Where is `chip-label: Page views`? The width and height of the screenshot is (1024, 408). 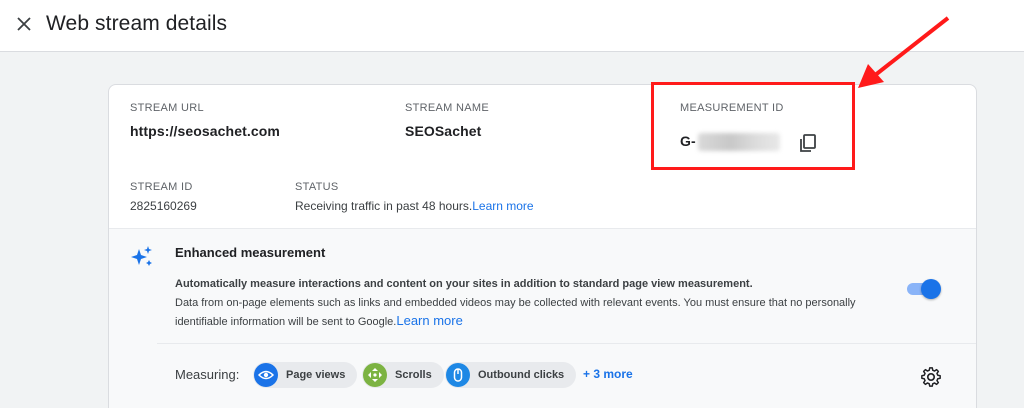
chip-label: Page views is located at coordinates (316, 375).